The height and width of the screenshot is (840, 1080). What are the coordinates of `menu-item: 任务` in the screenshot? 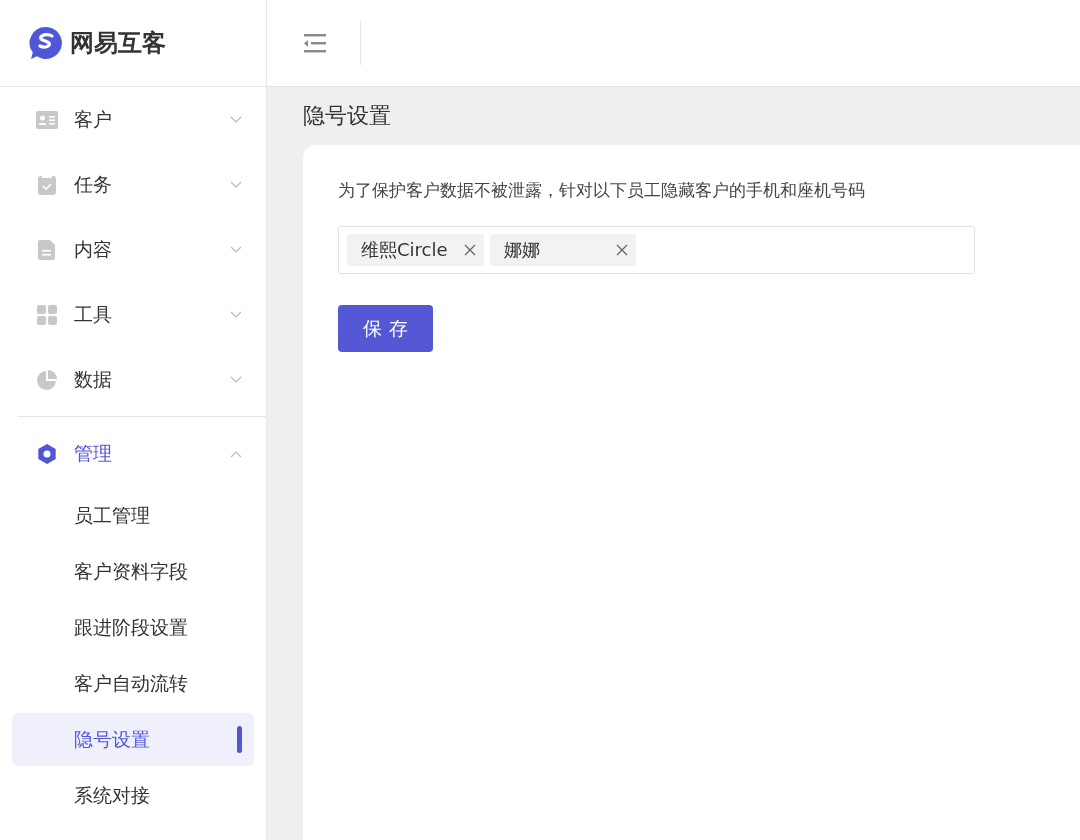 It's located at (133, 184).